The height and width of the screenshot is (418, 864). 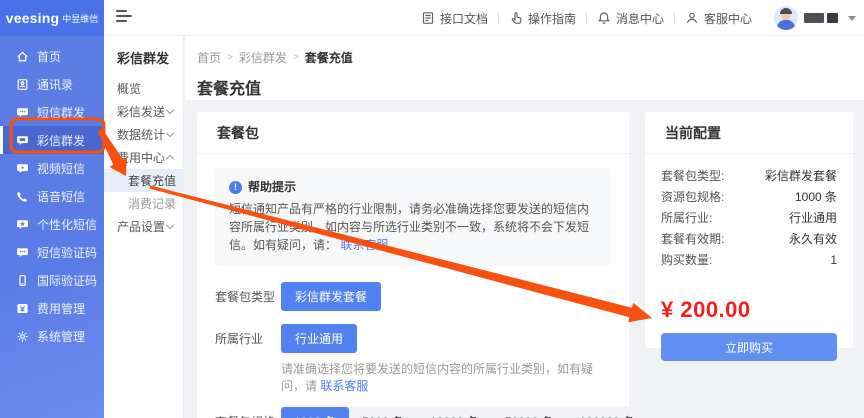 What do you see at coordinates (551, 18) in the screenshot?
I see `guide-label: 操作指南` at bounding box center [551, 18].